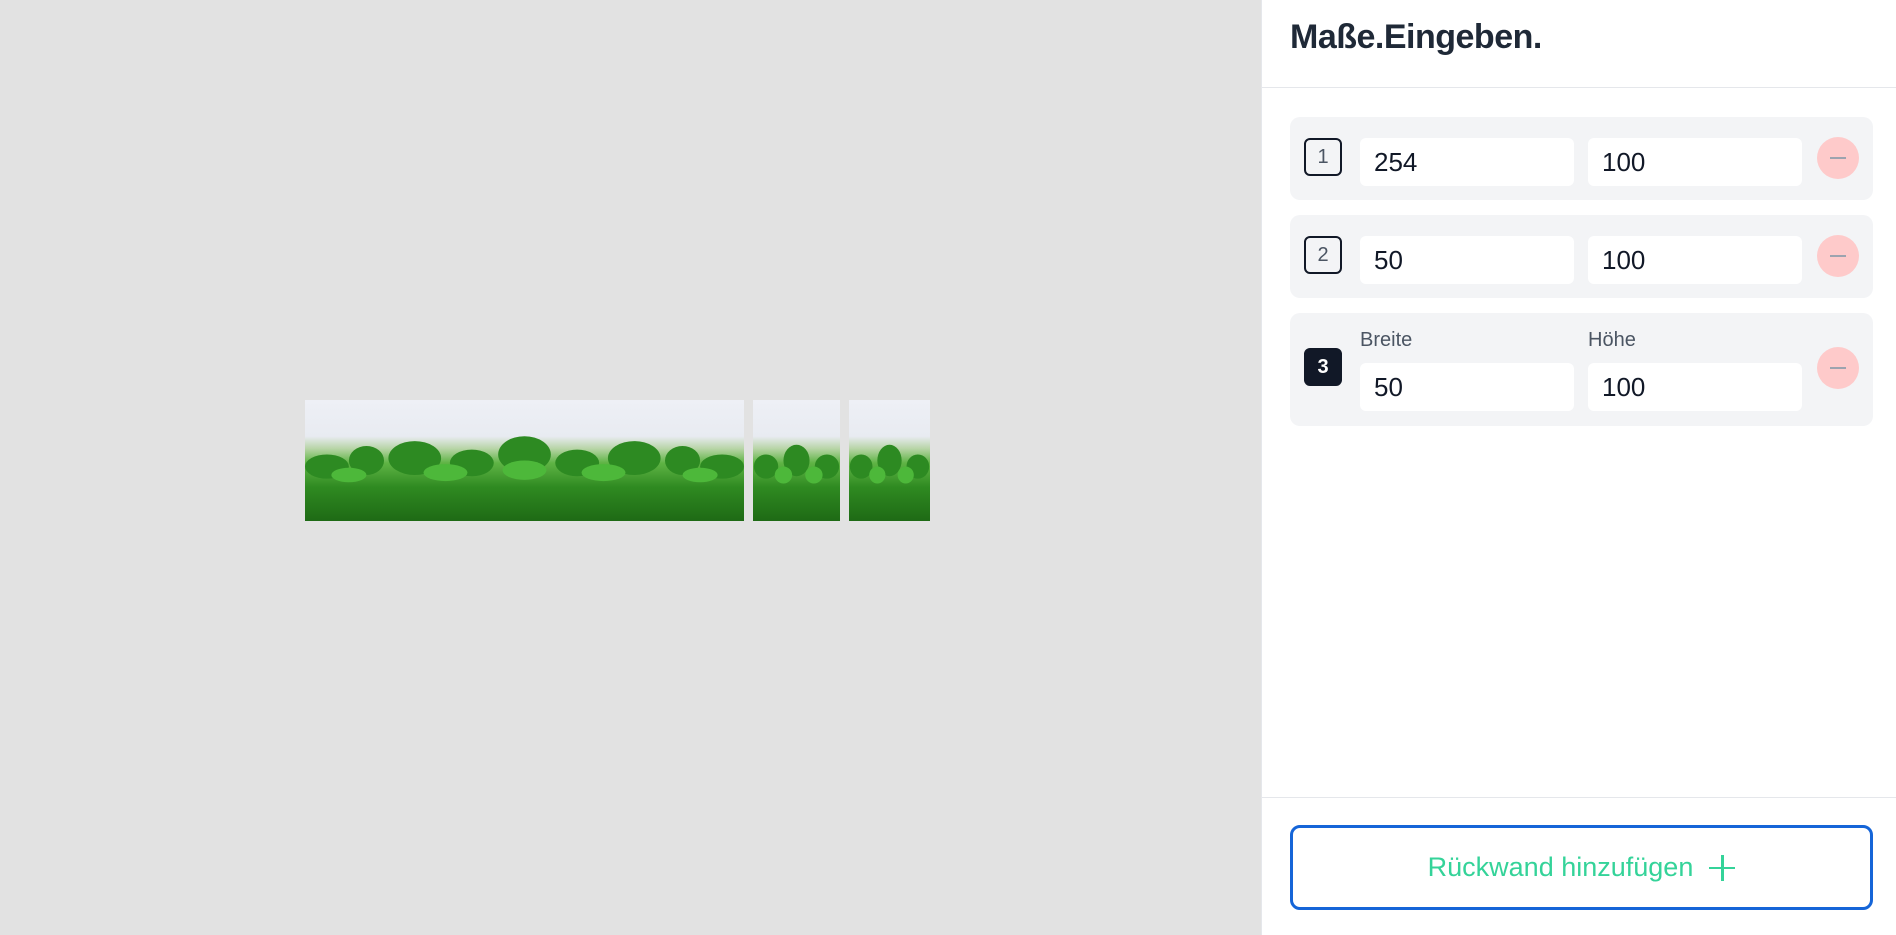  Describe the element at coordinates (1612, 340) in the screenshot. I see `height-label: Höhe` at that location.